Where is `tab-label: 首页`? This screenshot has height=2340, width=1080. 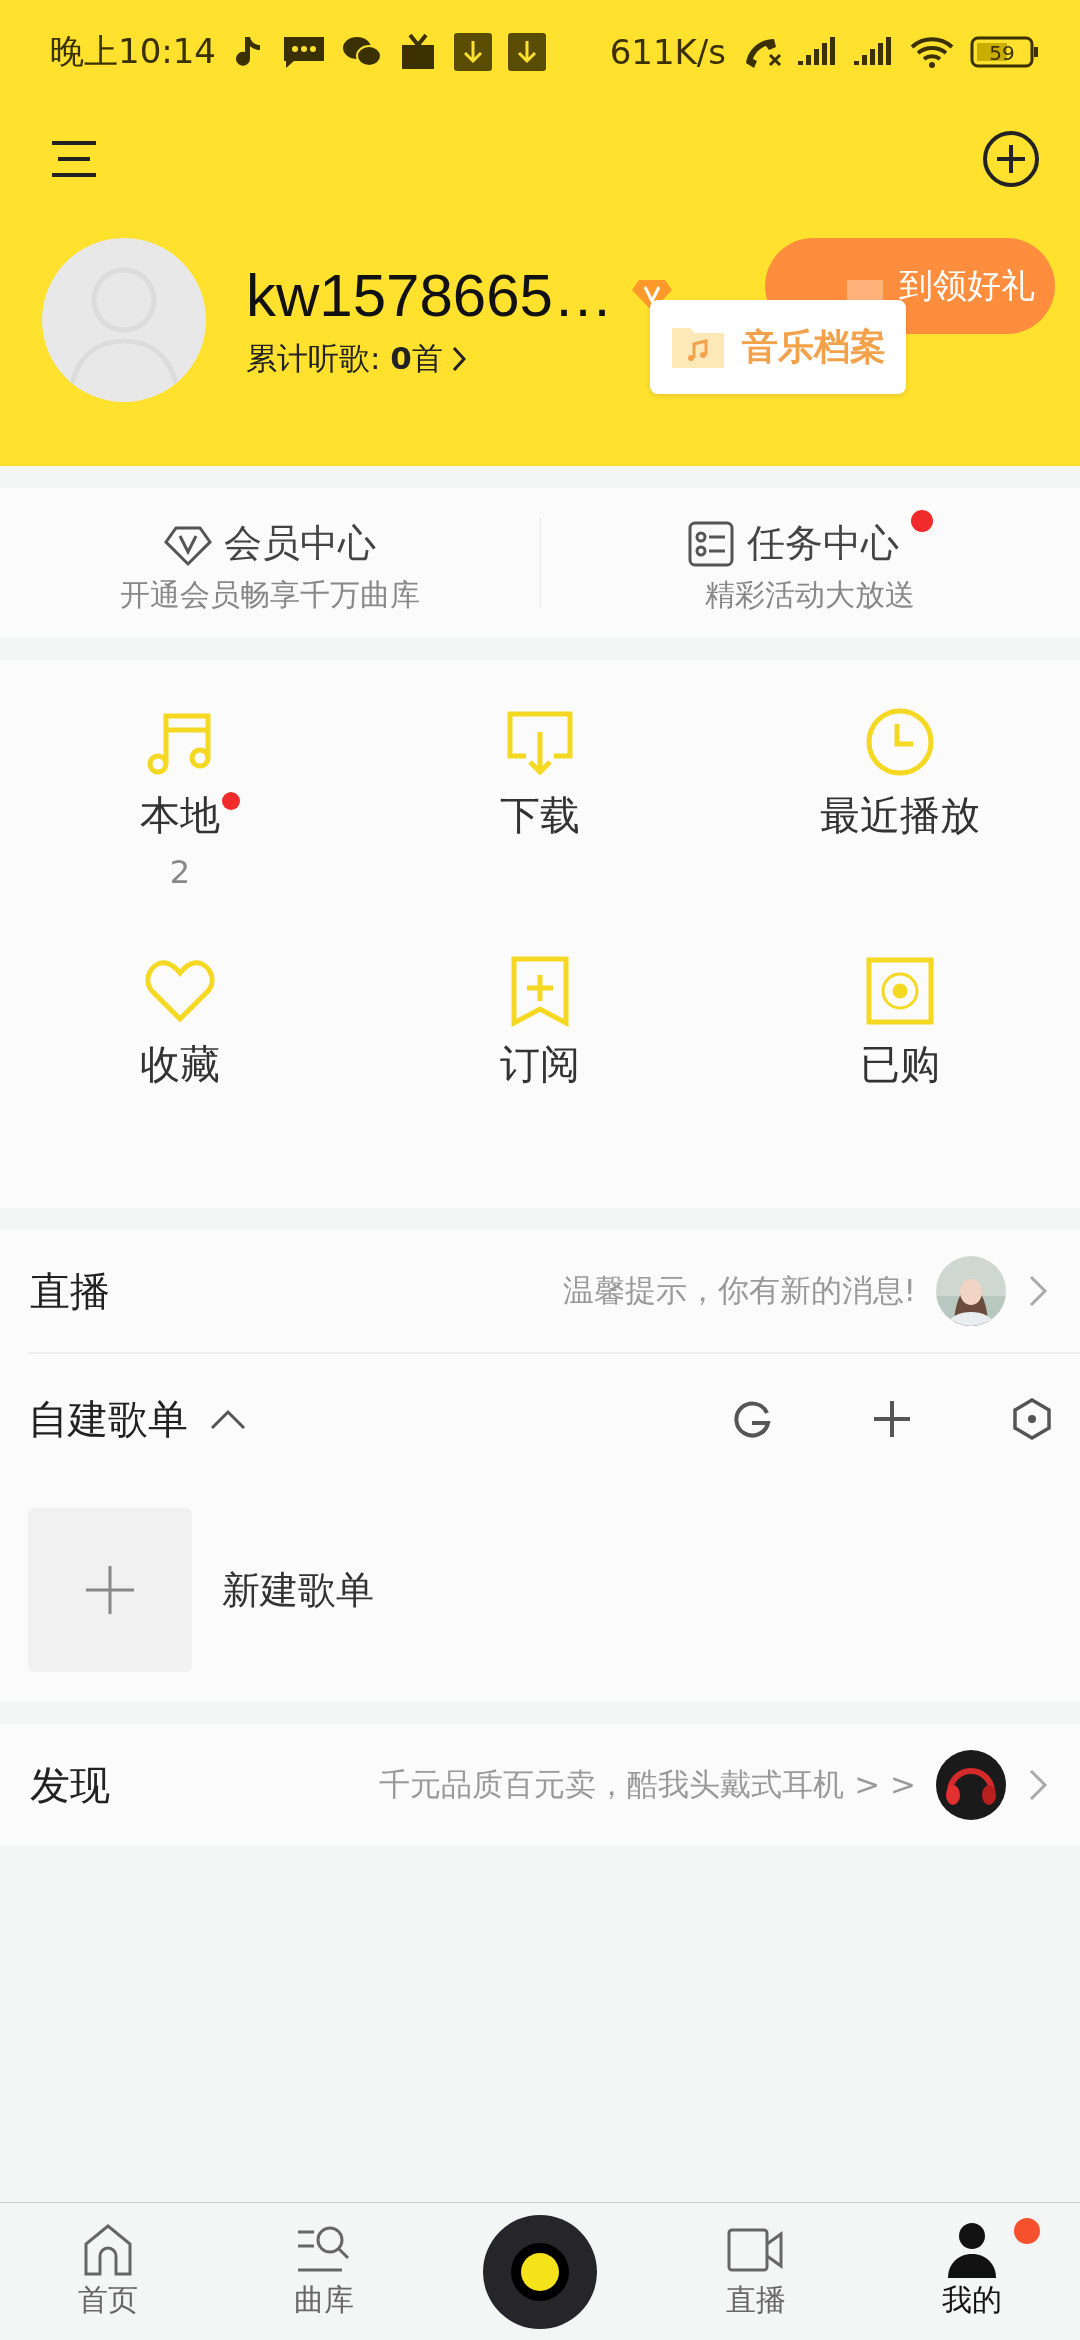 tab-label: 首页 is located at coordinates (108, 2300).